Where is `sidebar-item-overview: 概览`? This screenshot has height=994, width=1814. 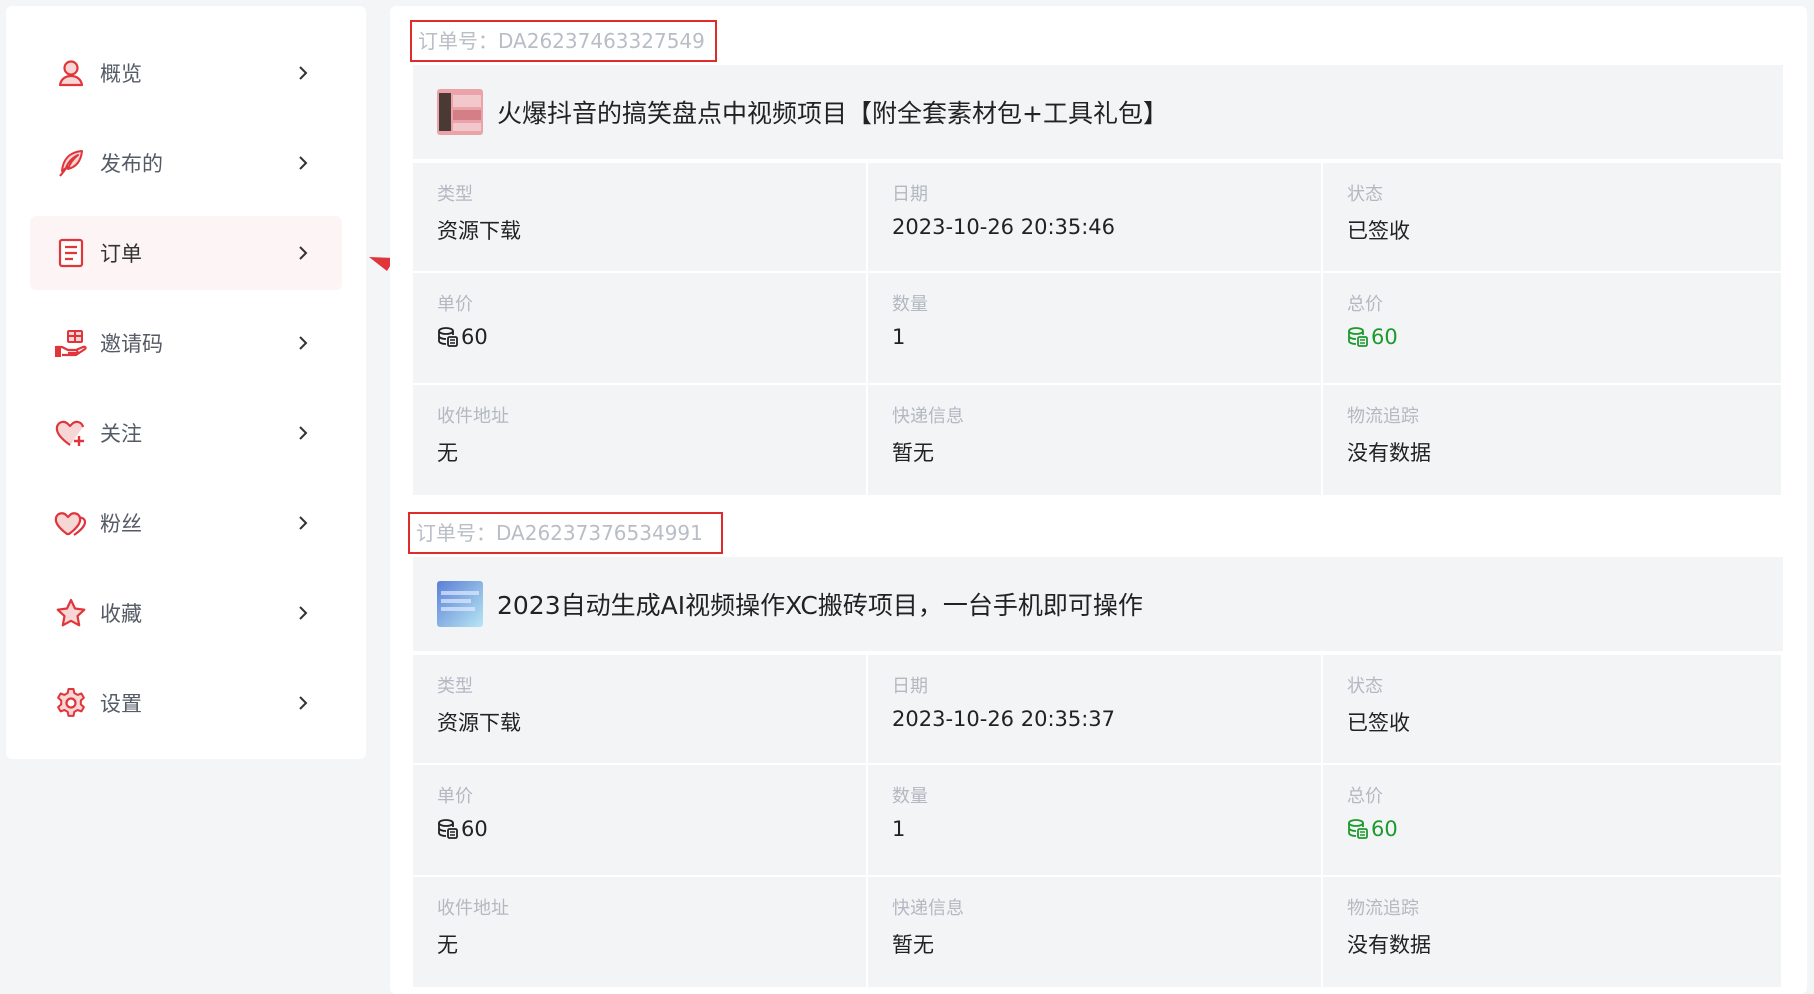 sidebar-item-overview: 概览 is located at coordinates (186, 73).